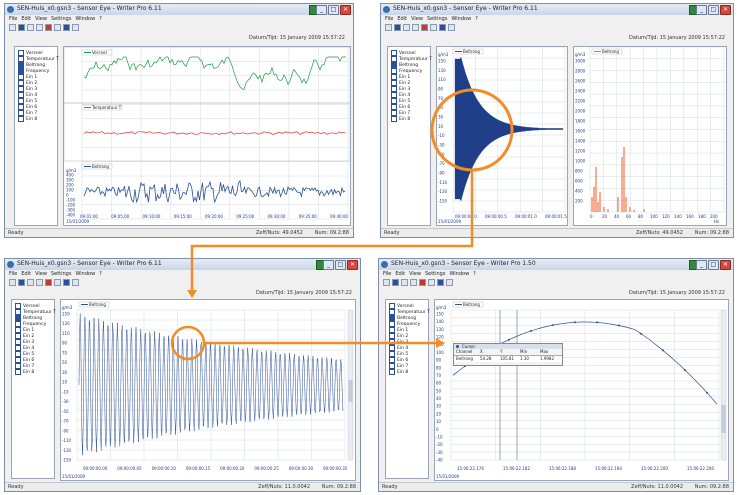  Describe the element at coordinates (508, 346) in the screenshot. I see `popup-title-bar: Cursor` at that location.